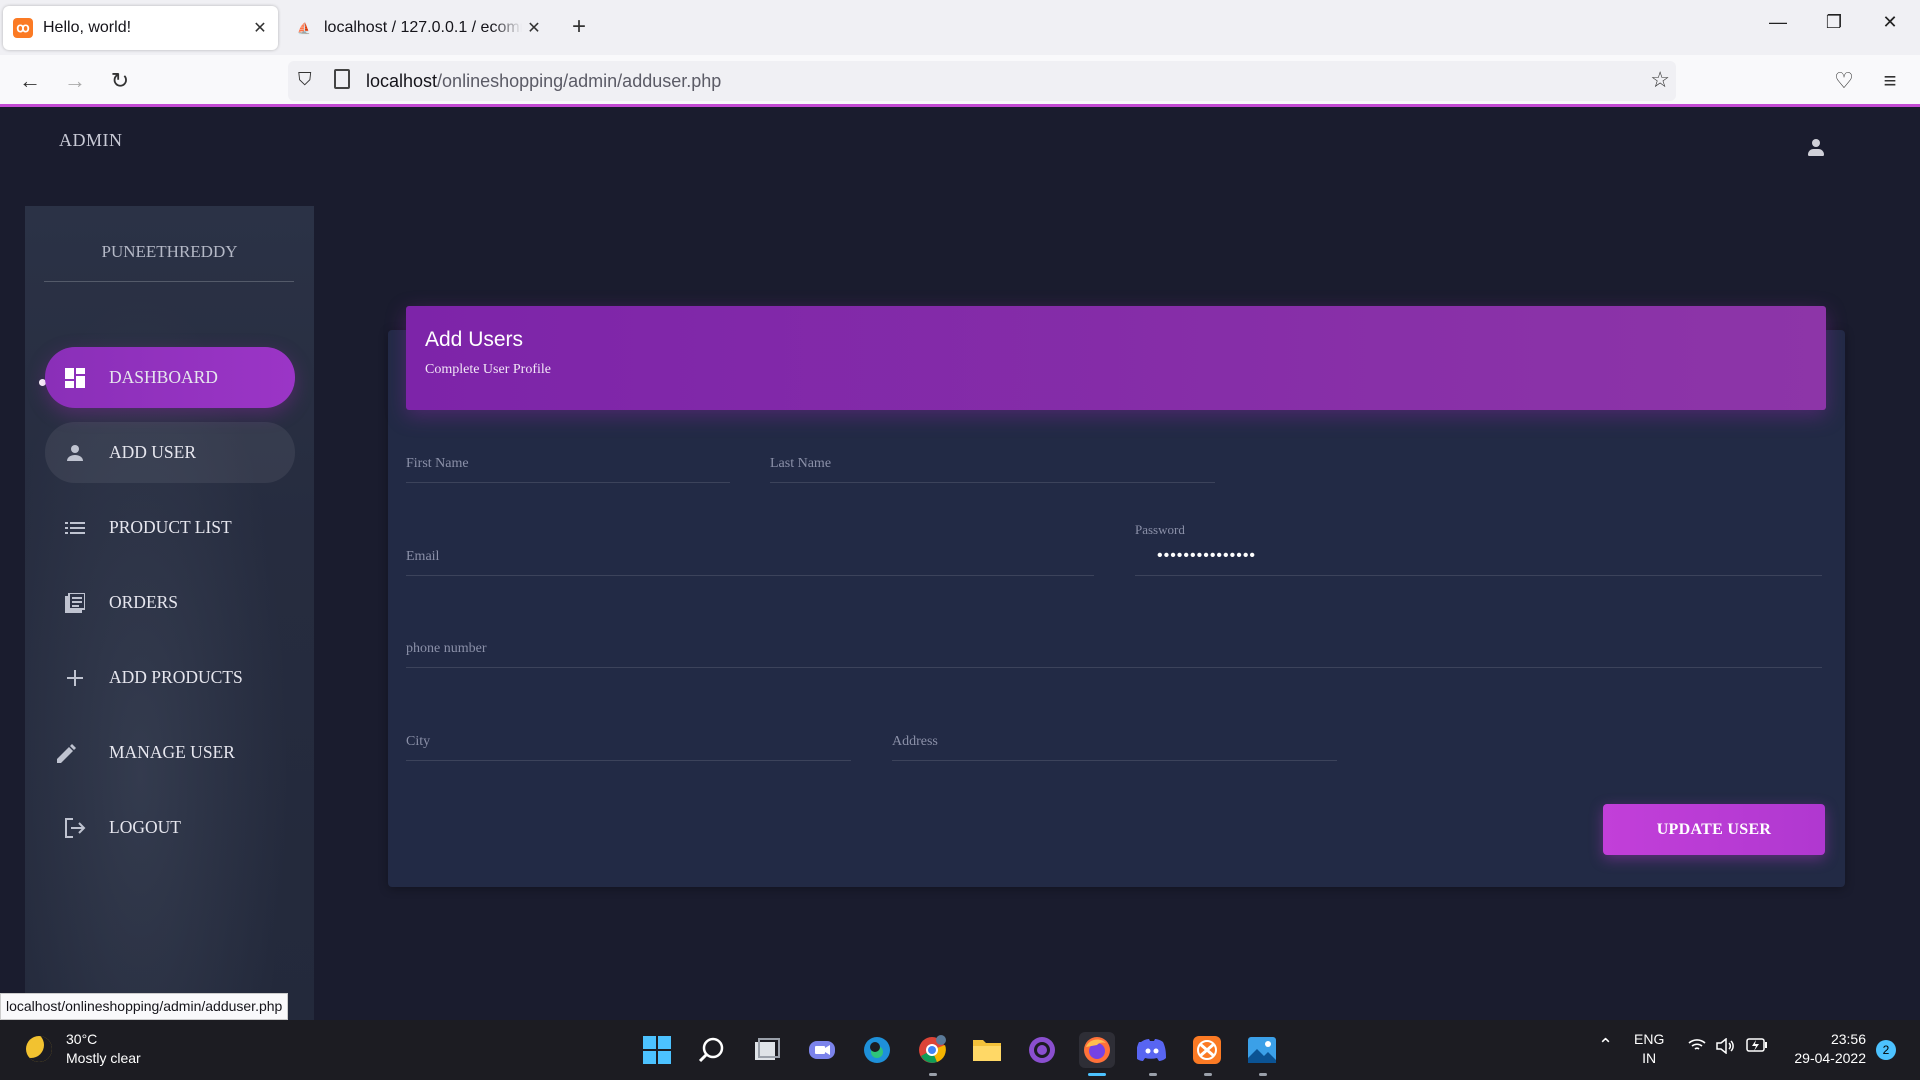 This screenshot has width=1920, height=1080. I want to click on back-icon: ←, so click(30, 81).